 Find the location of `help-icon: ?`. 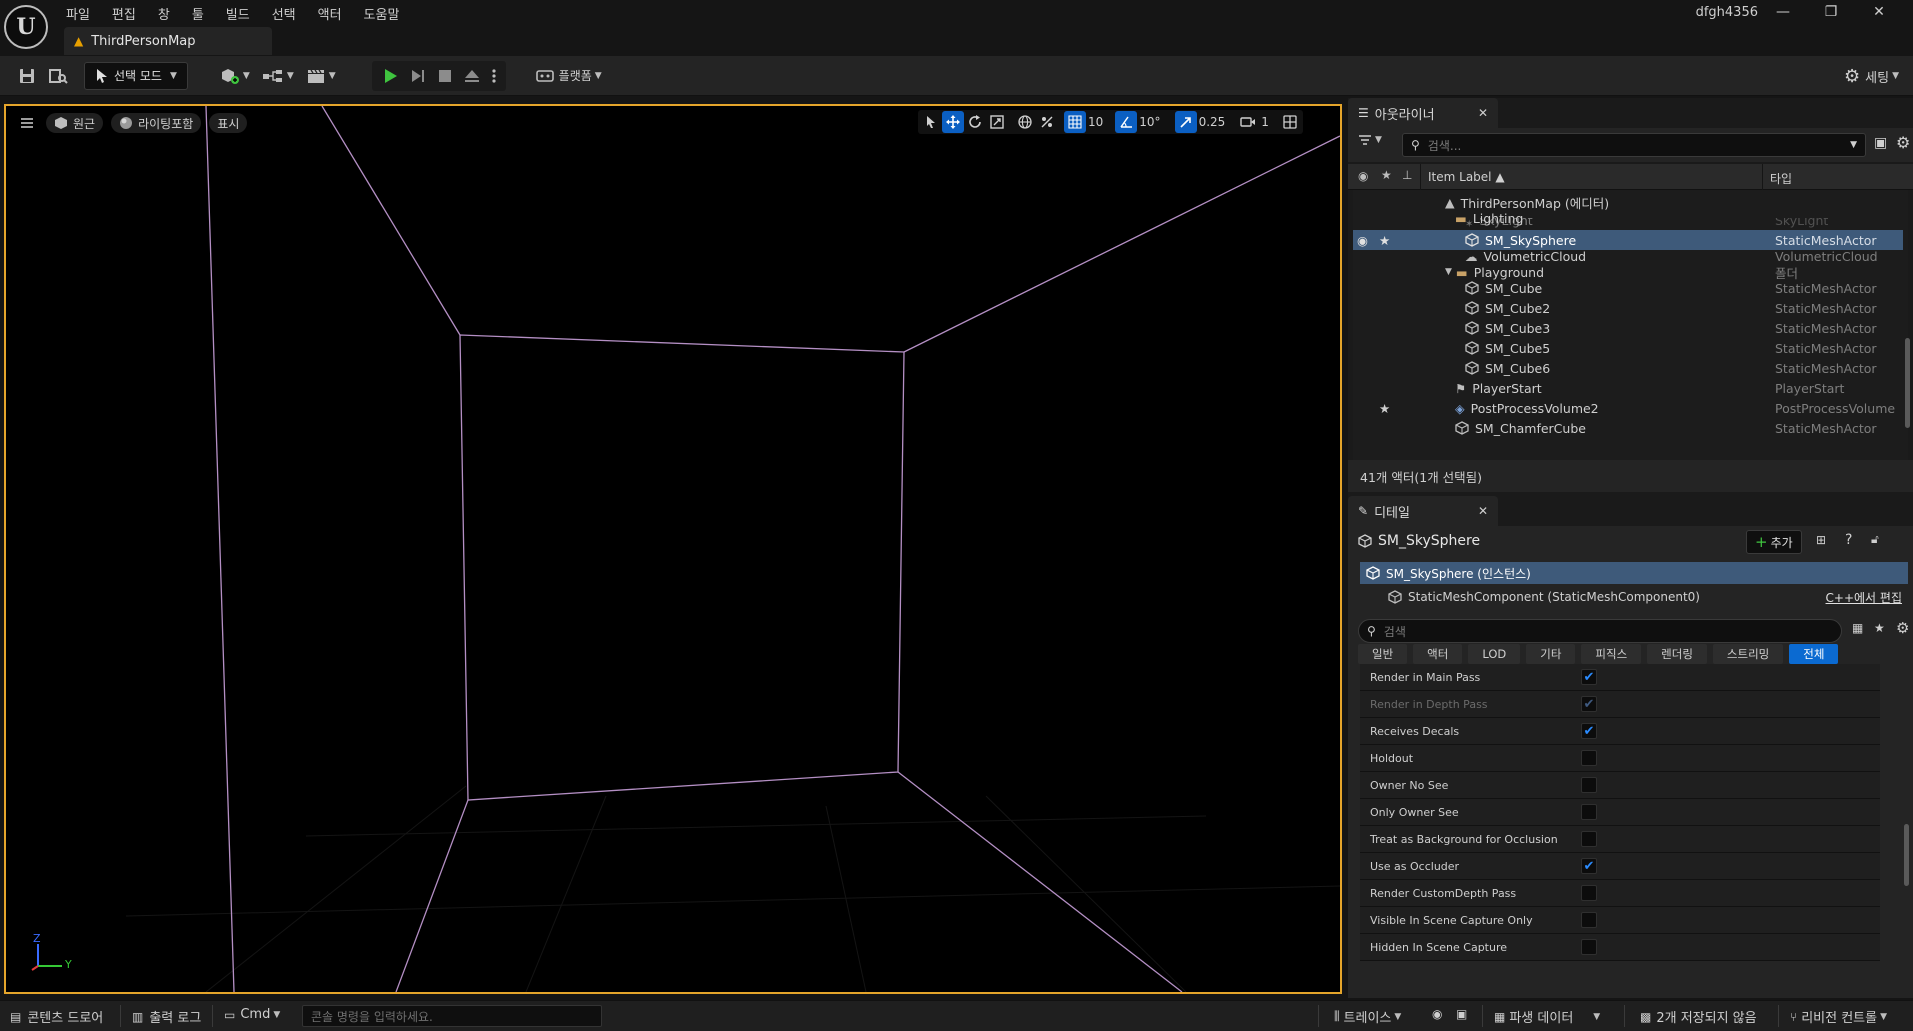

help-icon: ? is located at coordinates (1848, 540).